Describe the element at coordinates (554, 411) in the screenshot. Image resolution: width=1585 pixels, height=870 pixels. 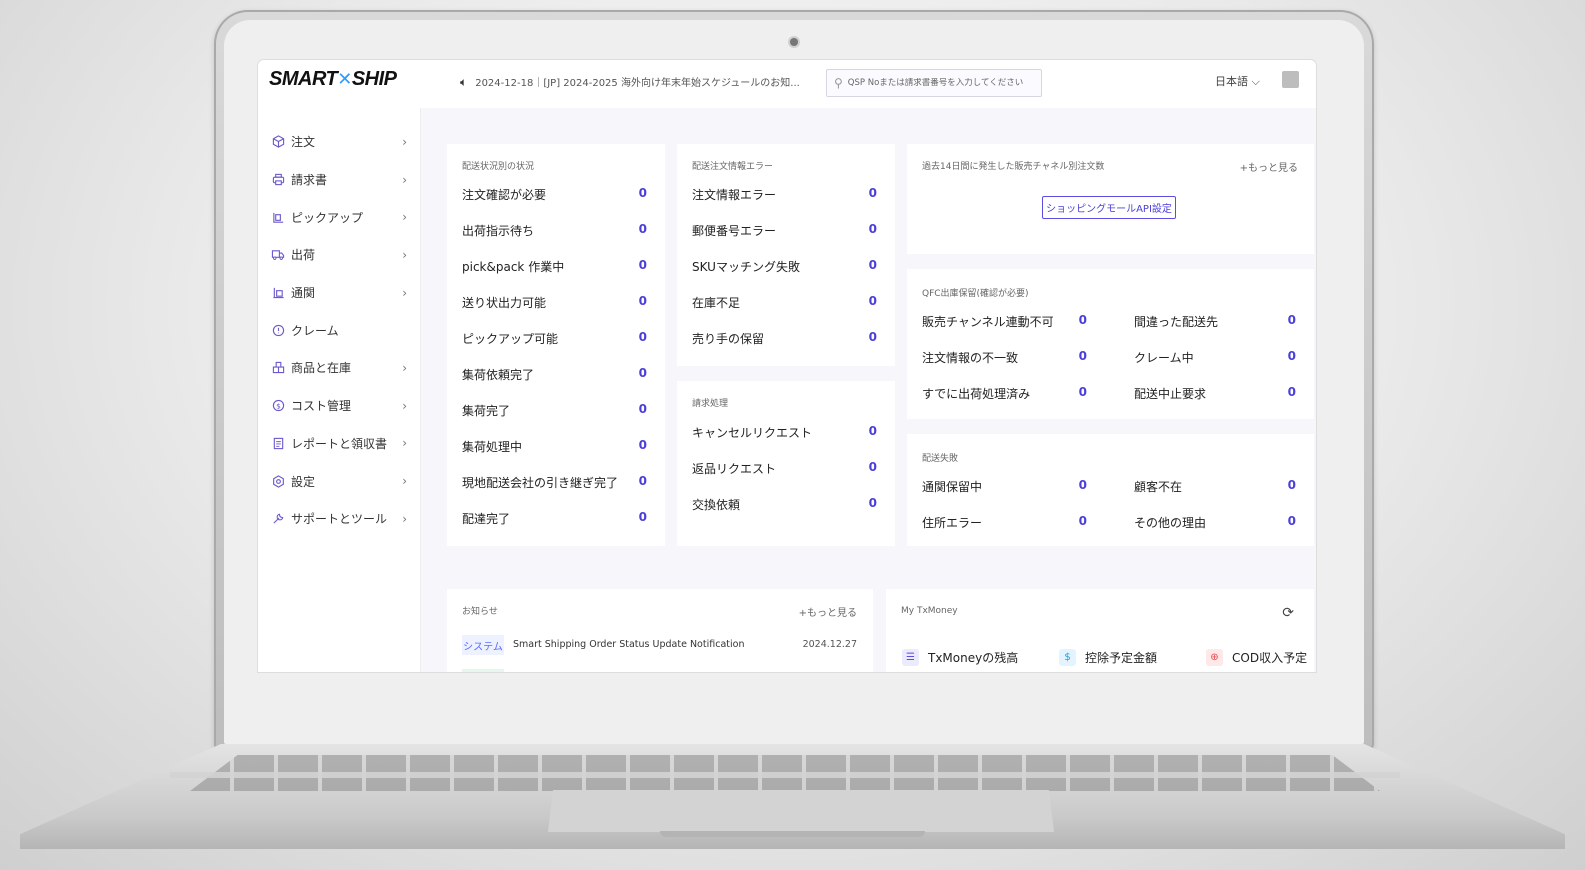
I see `status-row: 集荷完了 0` at that location.